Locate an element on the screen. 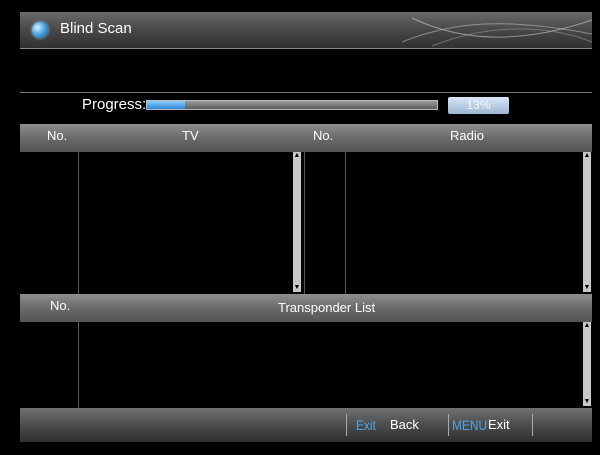 The height and width of the screenshot is (455, 600). transponder-scrollbar: ▲ ▼ is located at coordinates (587, 364).